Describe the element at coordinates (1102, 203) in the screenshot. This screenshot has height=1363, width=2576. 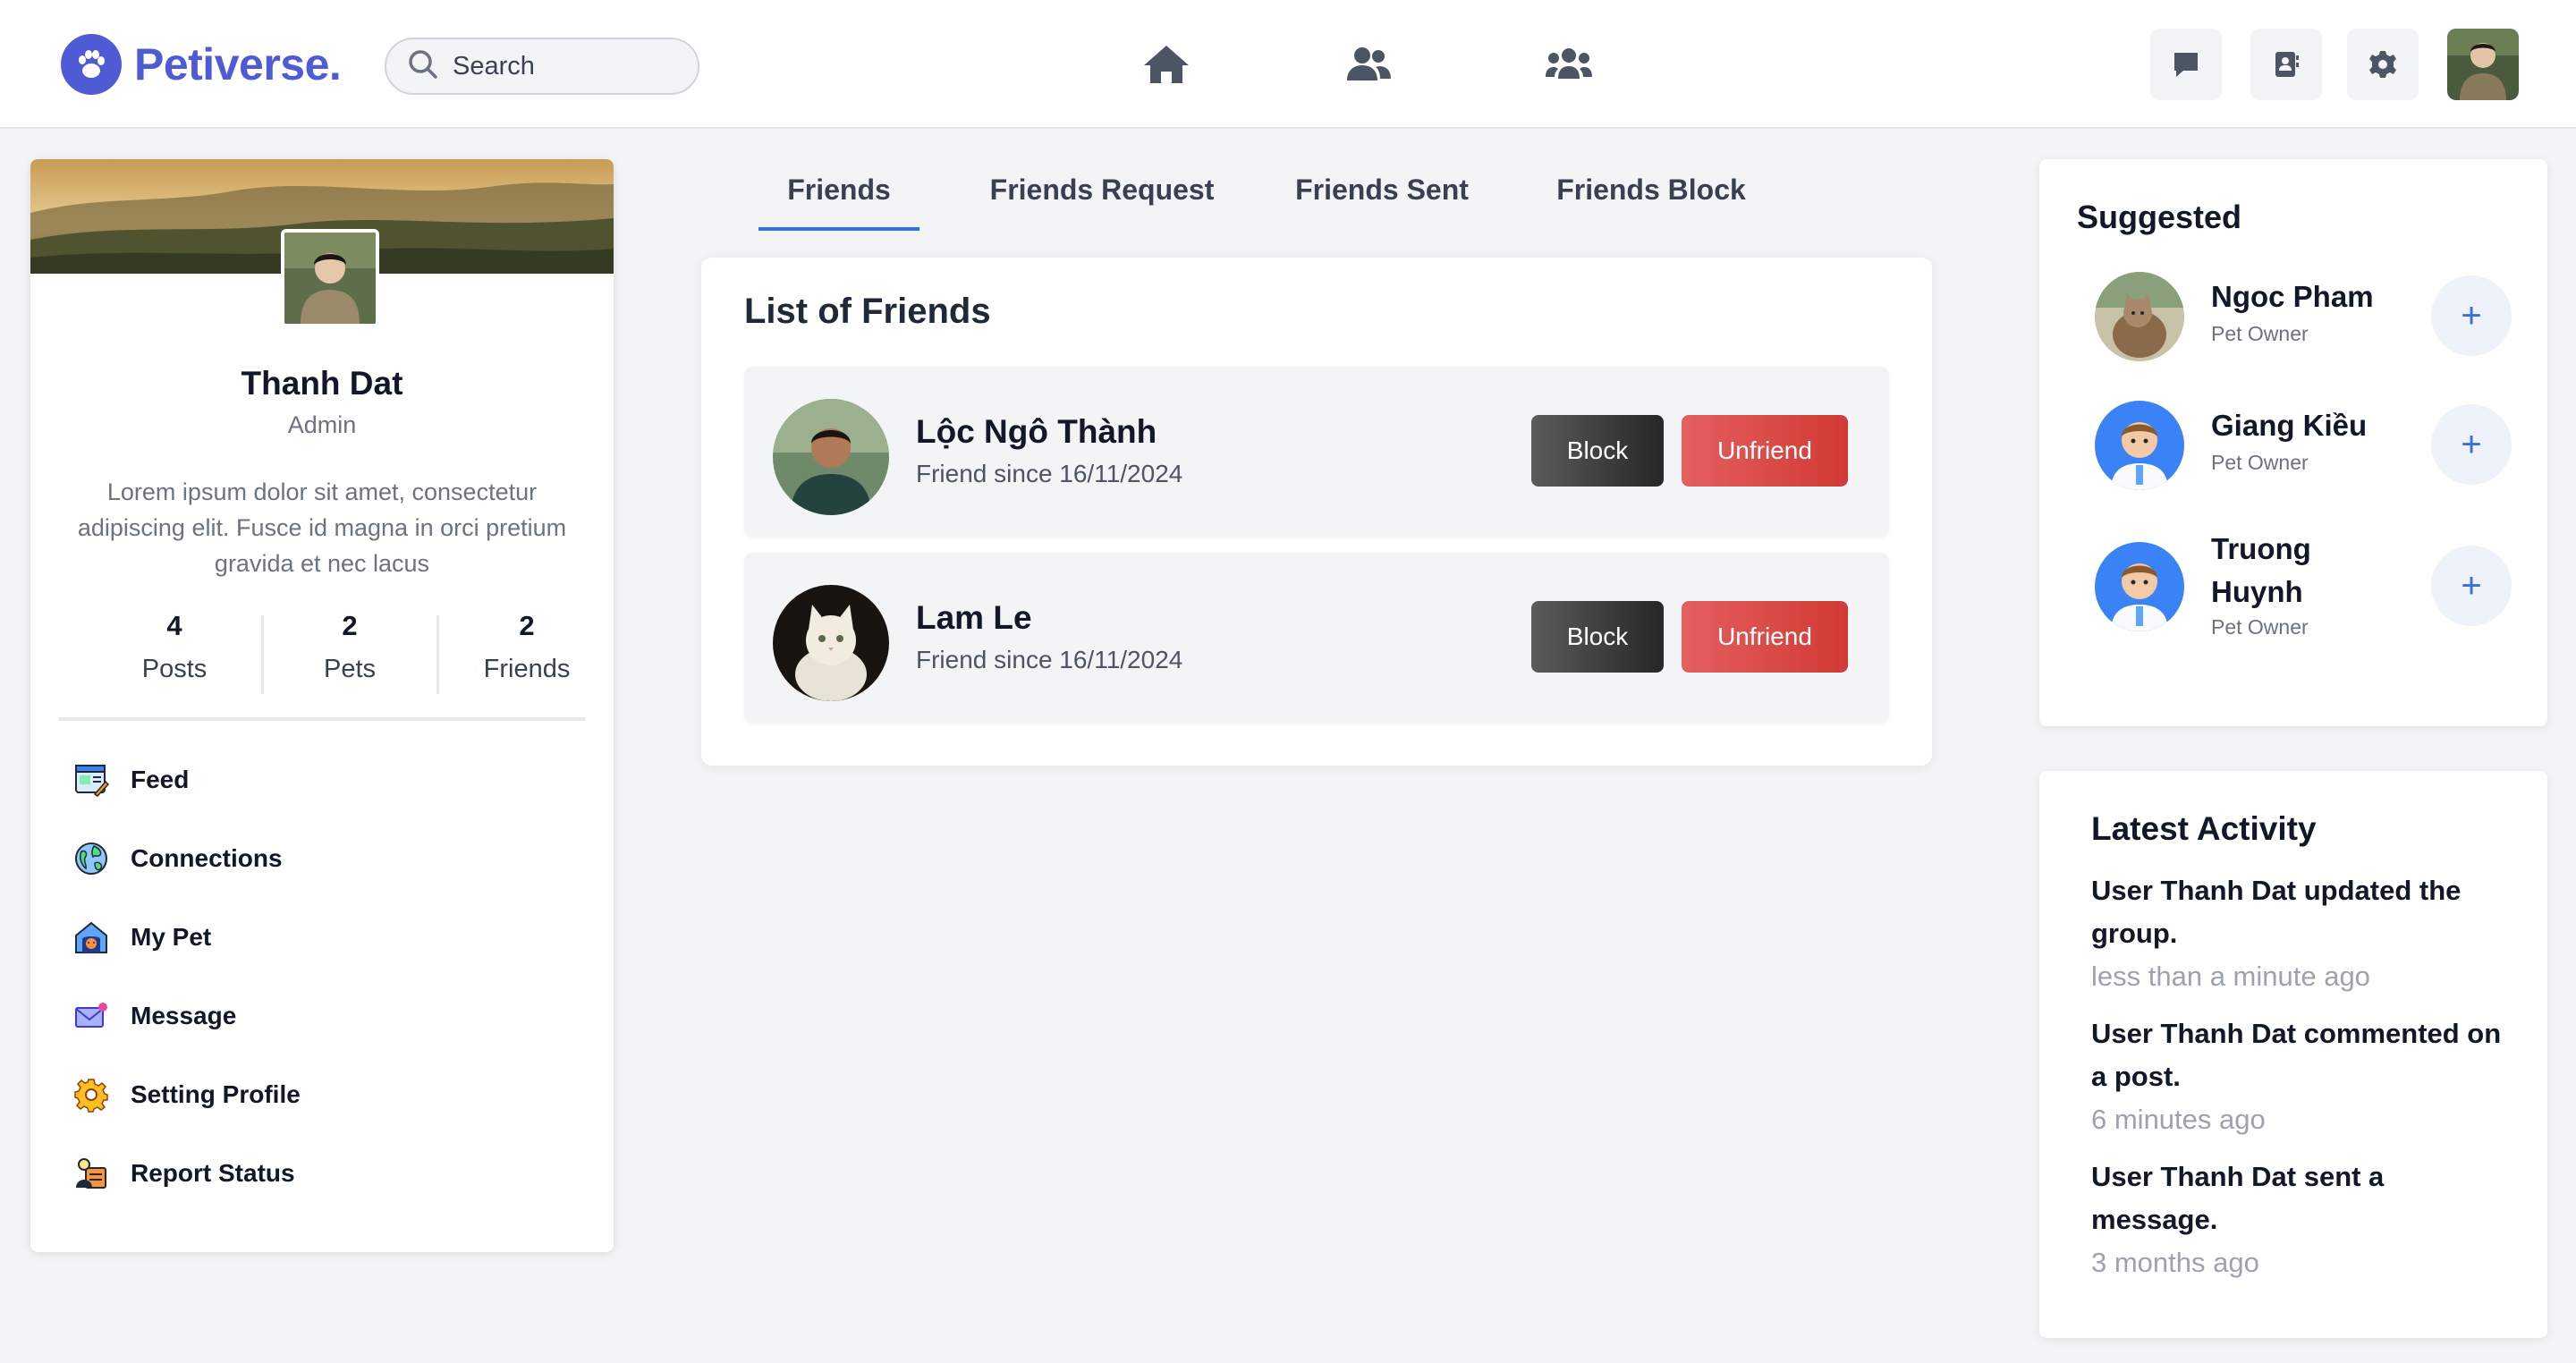
I see `tab-friends-request: Friends Request` at that location.